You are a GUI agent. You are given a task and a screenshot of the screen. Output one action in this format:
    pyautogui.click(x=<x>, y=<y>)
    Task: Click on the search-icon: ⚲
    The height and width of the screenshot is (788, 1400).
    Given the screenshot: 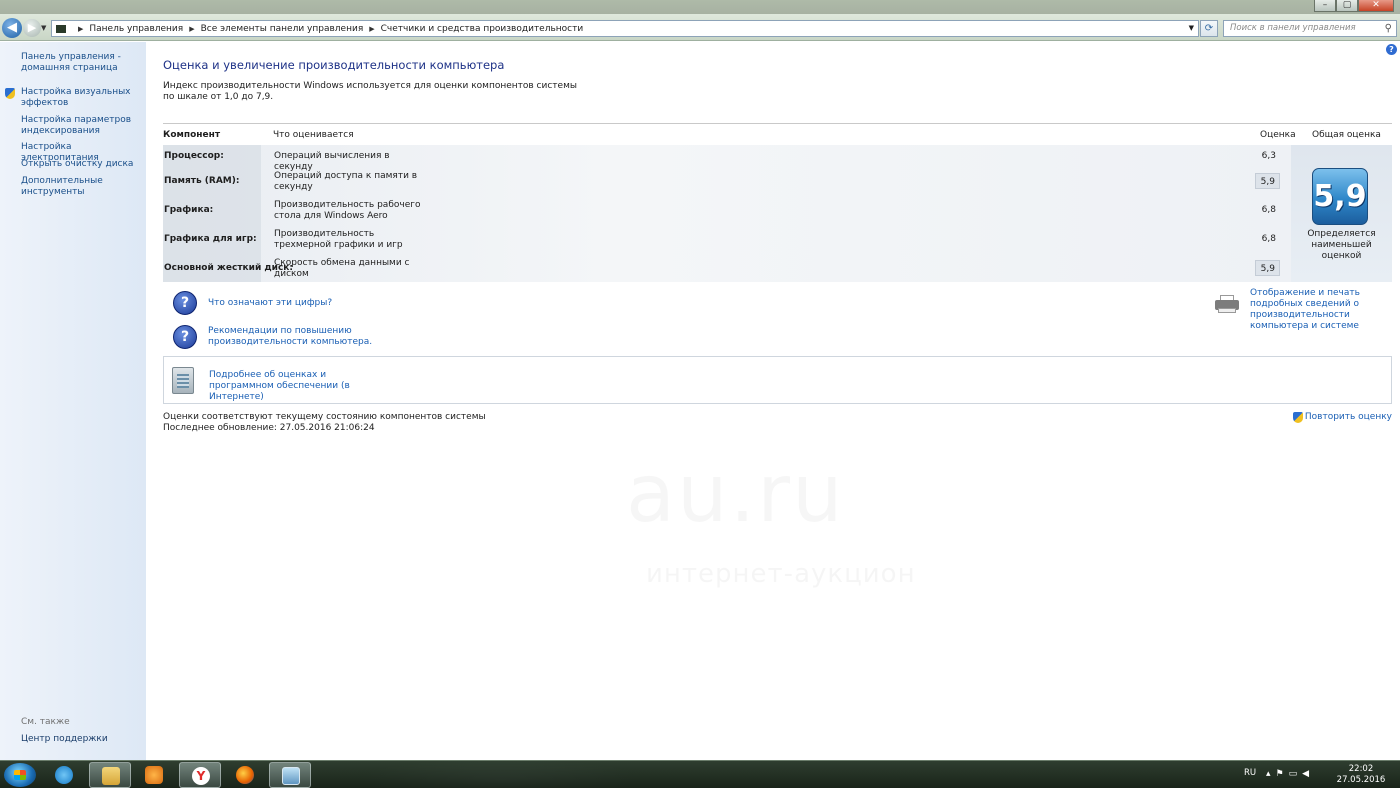 What is the action you would take?
    pyautogui.click(x=1388, y=28)
    